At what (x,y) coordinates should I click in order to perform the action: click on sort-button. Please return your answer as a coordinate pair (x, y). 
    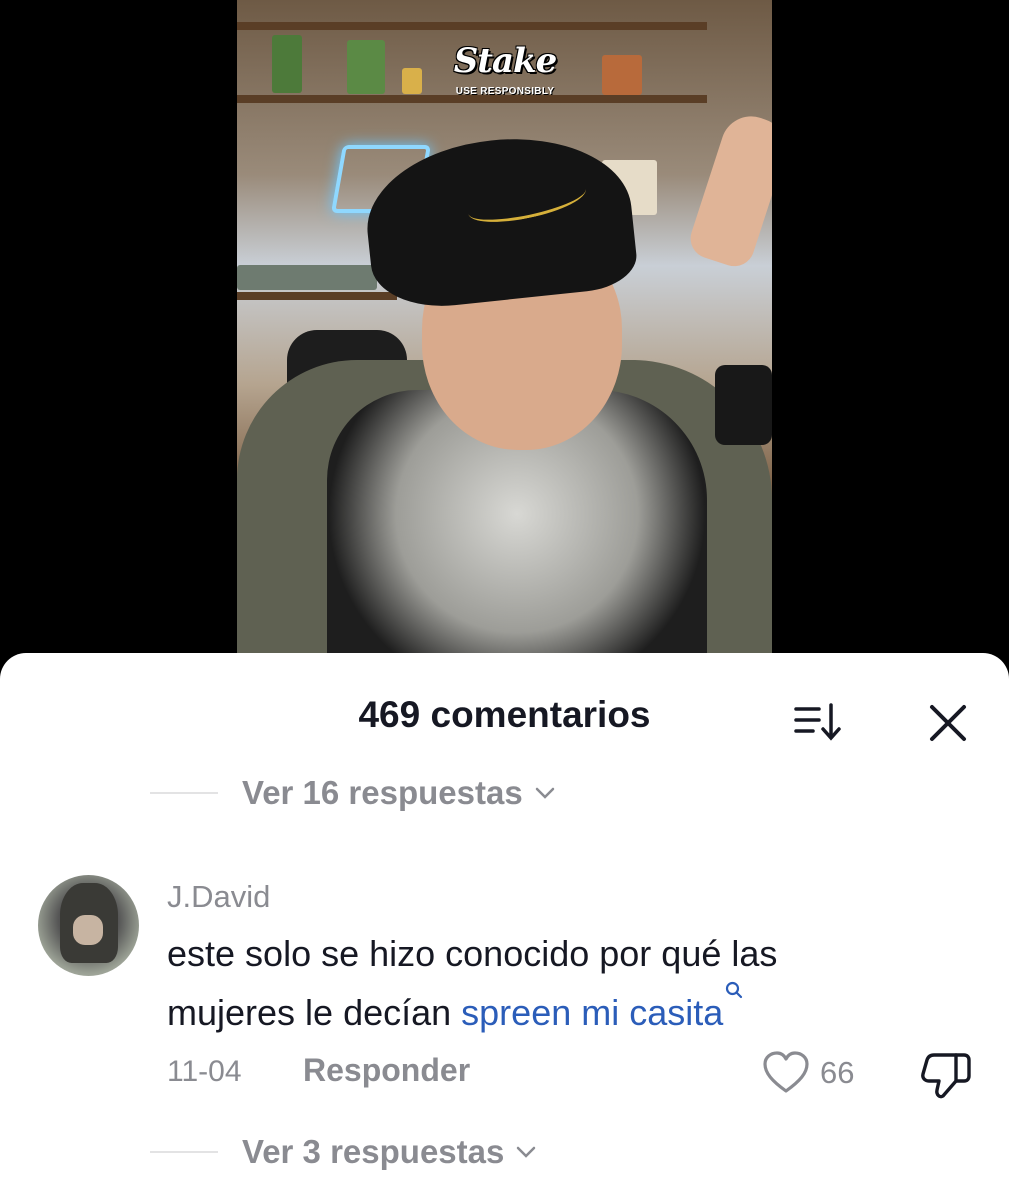
    Looking at the image, I should click on (819, 723).